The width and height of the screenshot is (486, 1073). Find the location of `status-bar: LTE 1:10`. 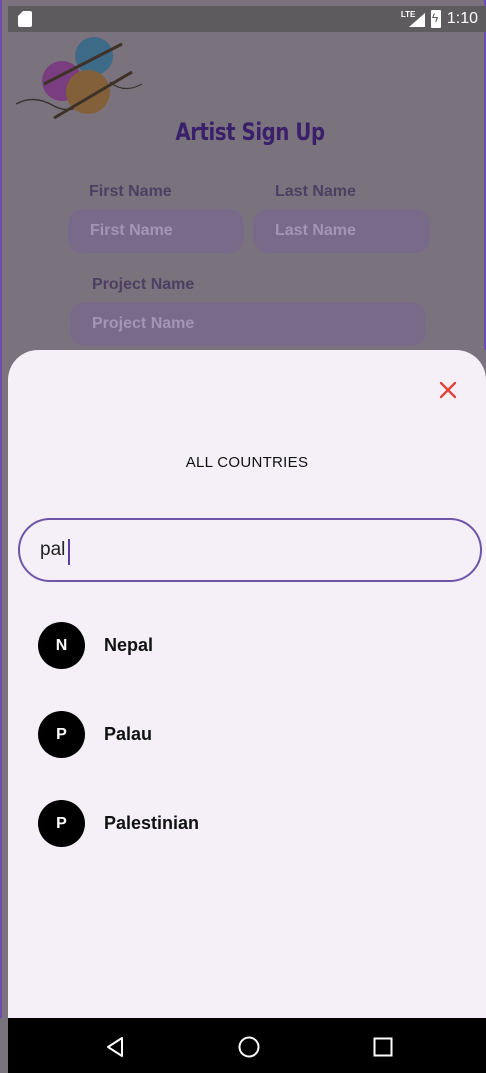

status-bar: LTE 1:10 is located at coordinates (247, 19).